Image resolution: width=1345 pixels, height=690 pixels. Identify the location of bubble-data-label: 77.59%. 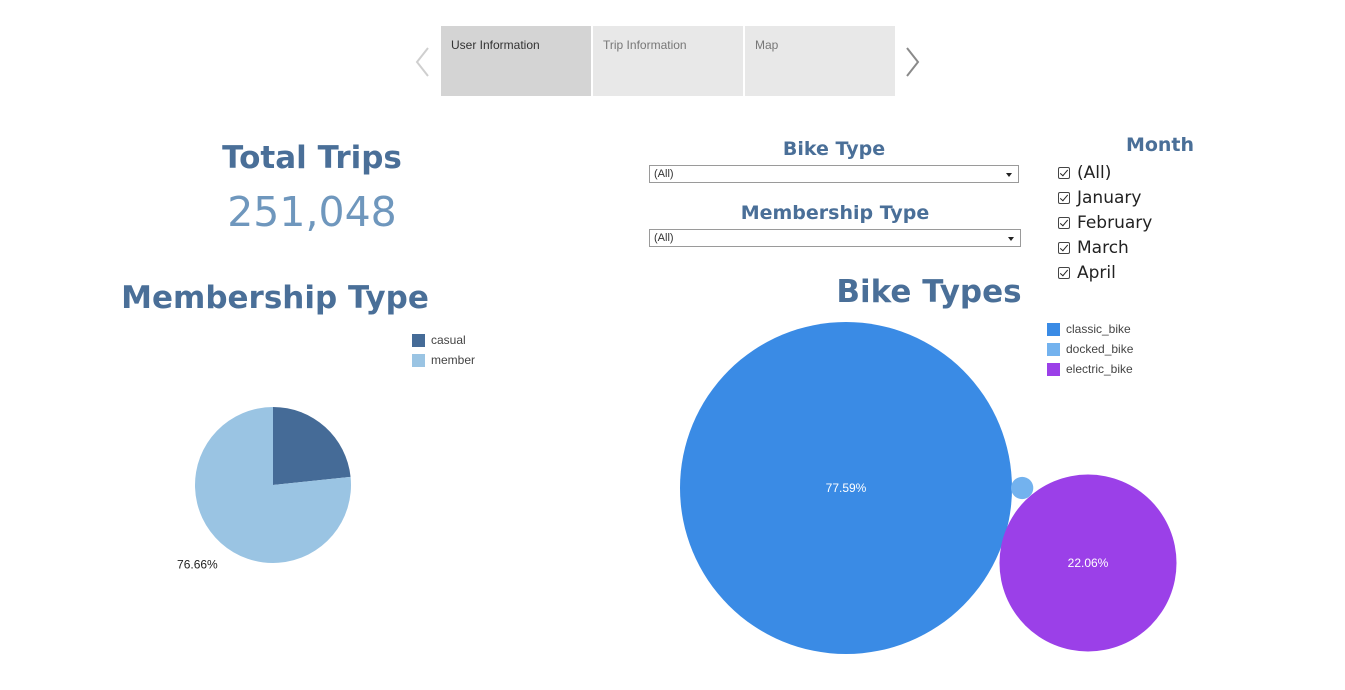
(846, 488).